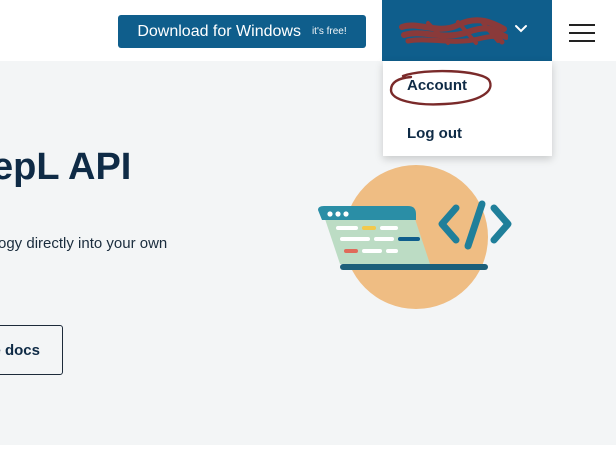  What do you see at coordinates (219, 31) in the screenshot?
I see `download-windows-label: Download for Windows` at bounding box center [219, 31].